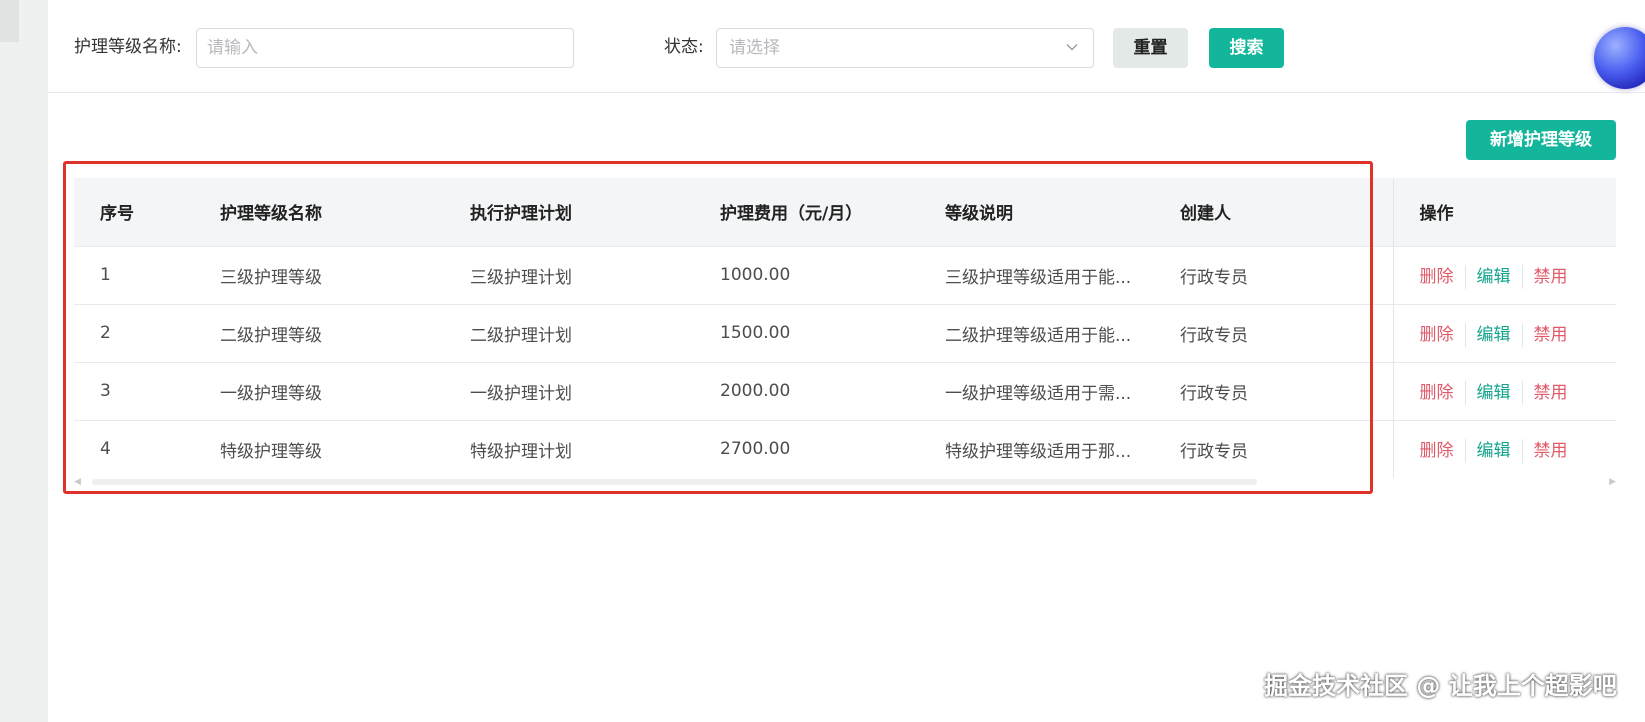 The height and width of the screenshot is (722, 1645). I want to click on cell-plan: 三级护理计划, so click(569, 274).